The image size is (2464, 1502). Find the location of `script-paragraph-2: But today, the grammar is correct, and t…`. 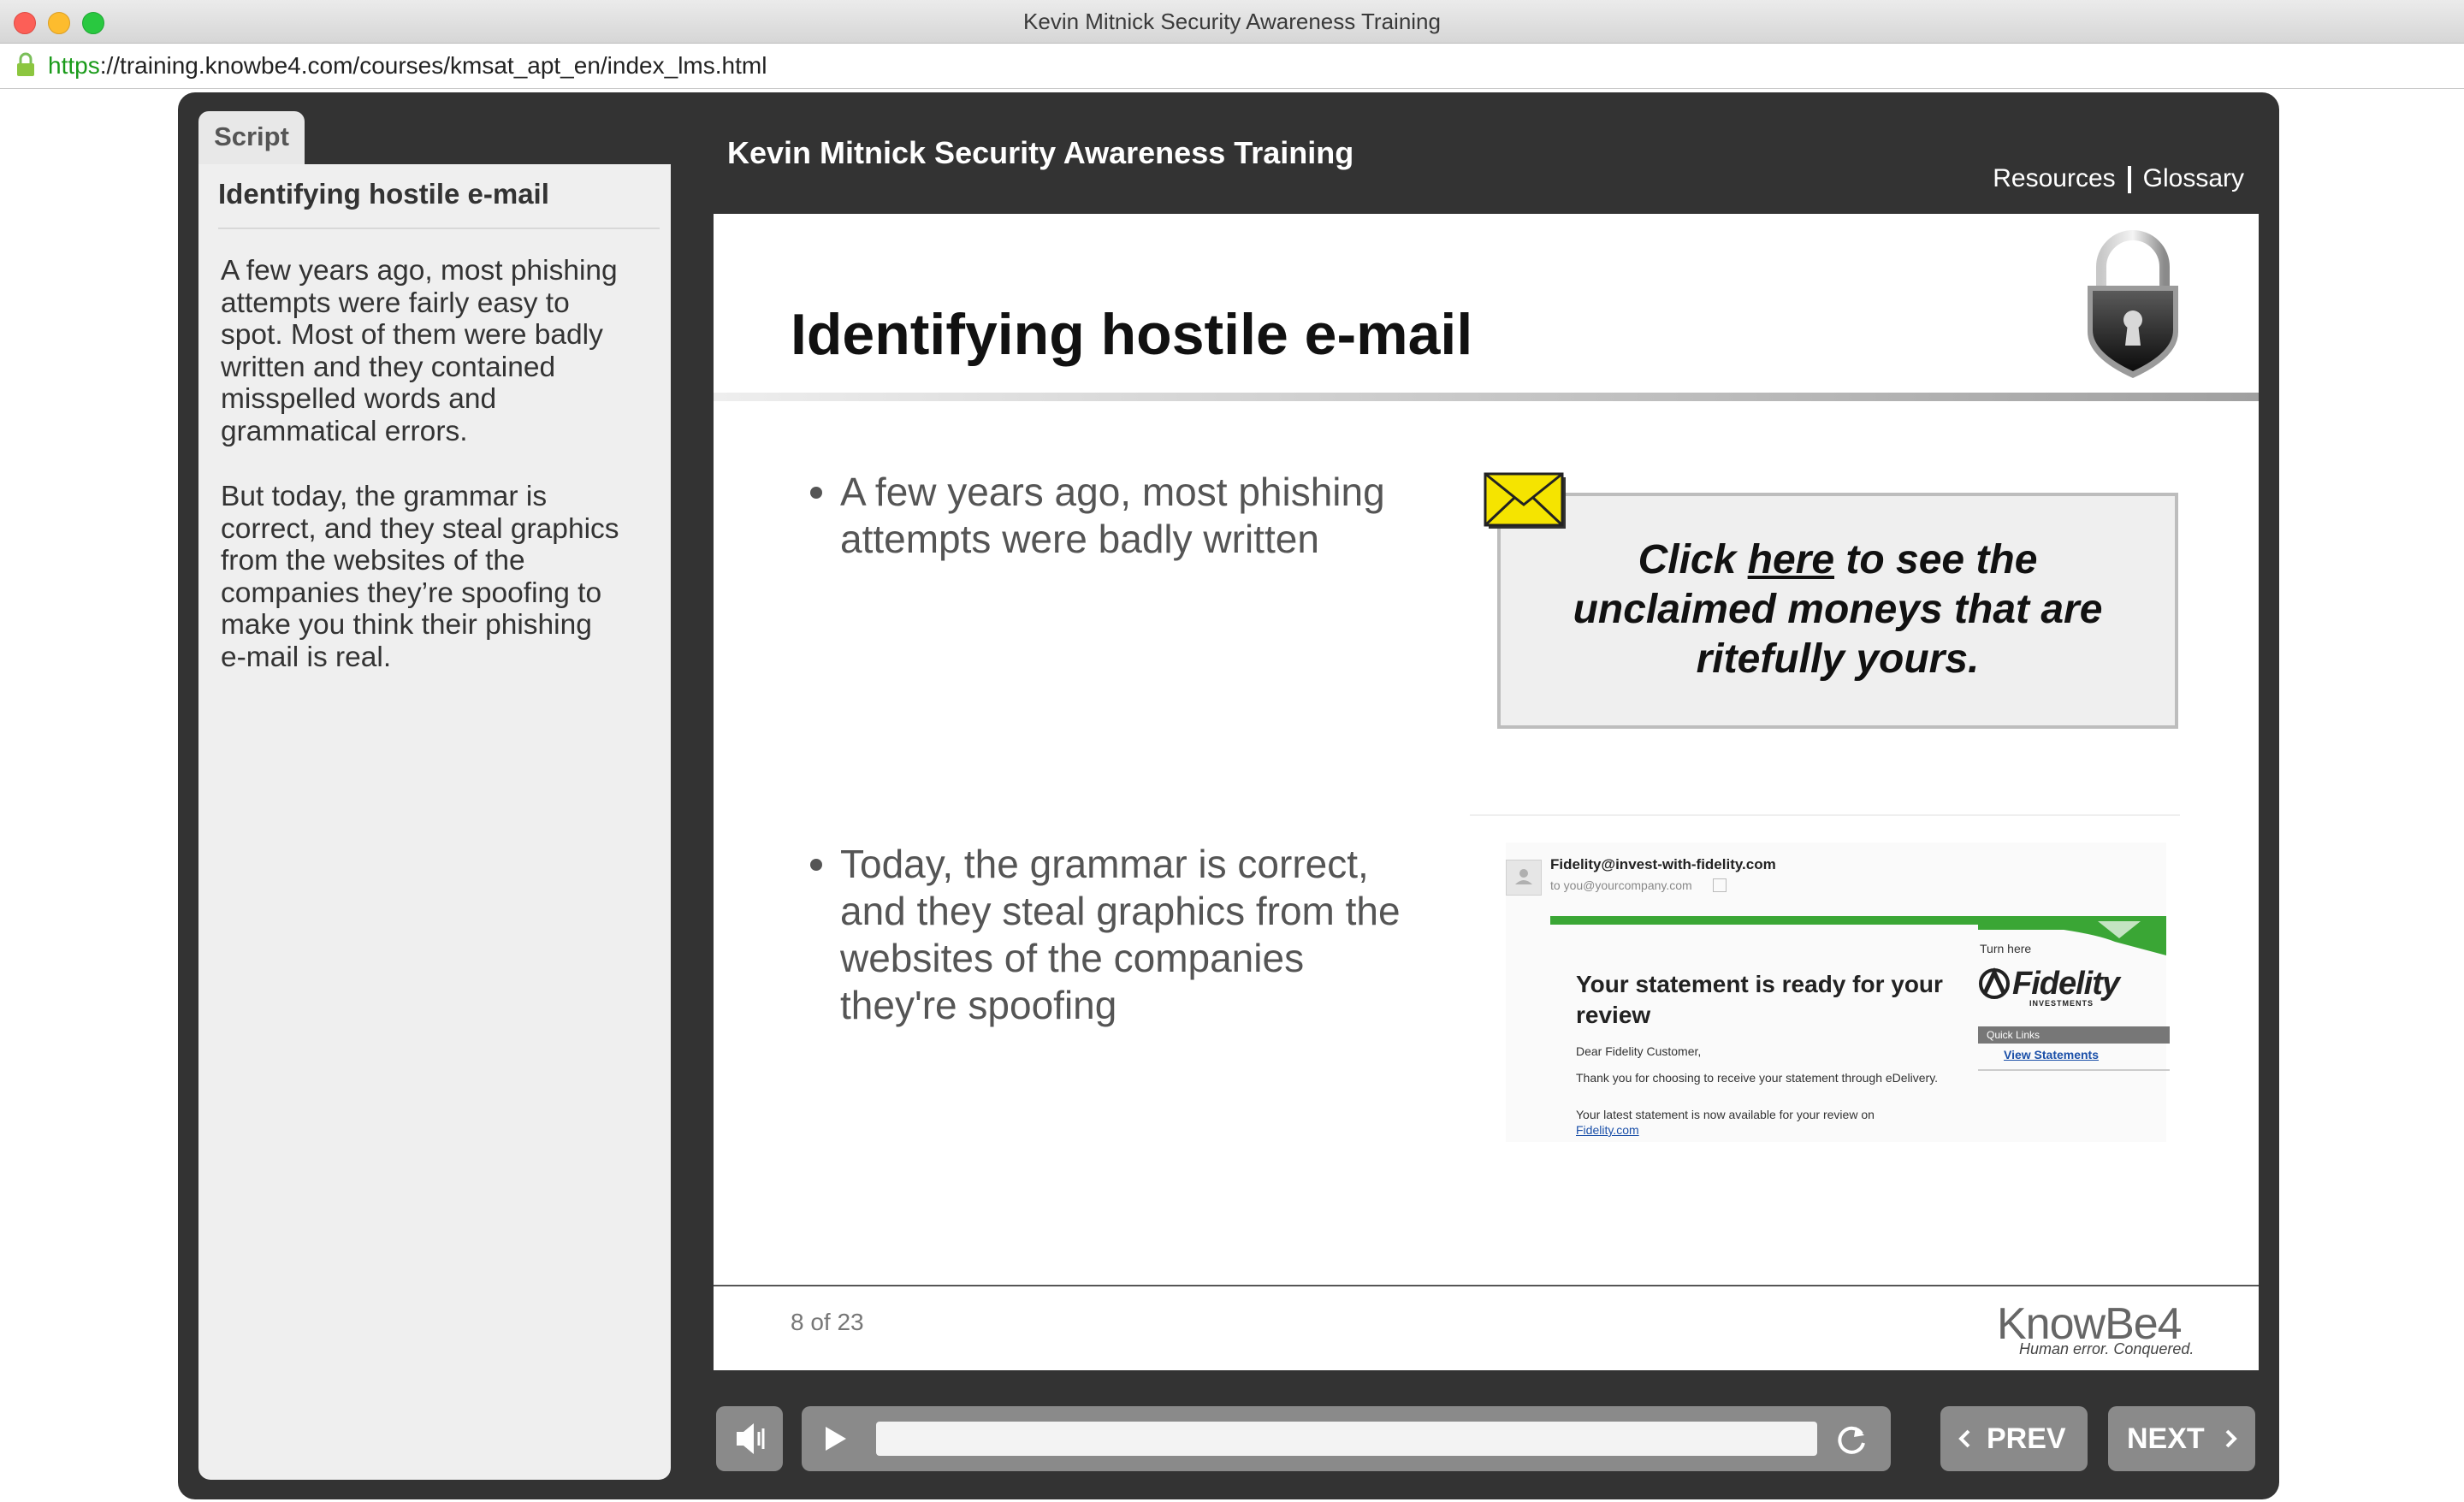

script-paragraph-2: But today, the grammar is correct, and t… is located at coordinates (439, 577).